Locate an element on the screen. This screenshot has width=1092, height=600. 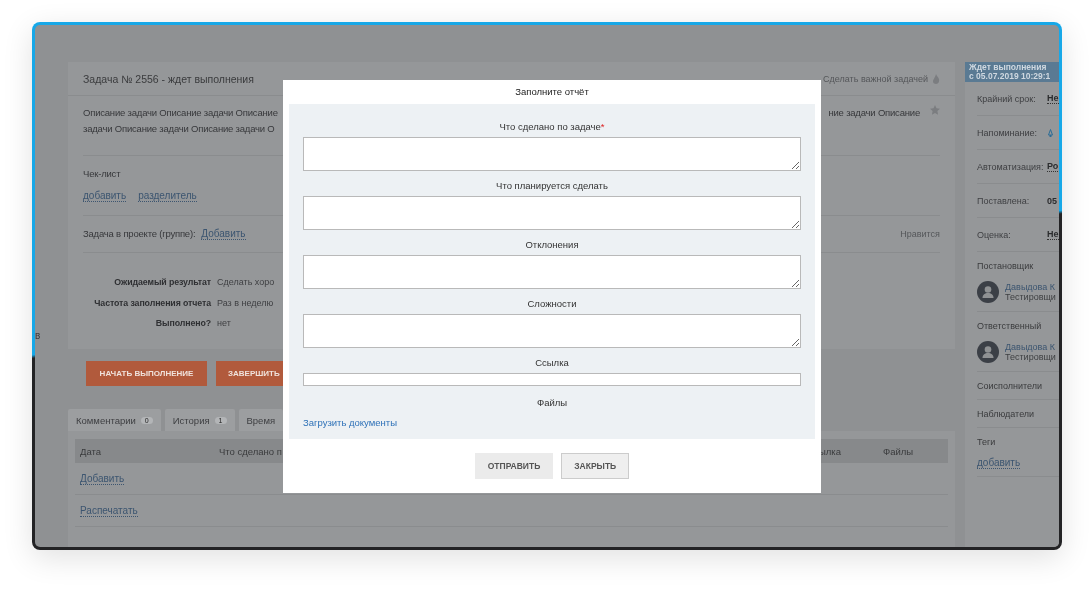
dialog-title: Заполните отчёт is located at coordinates (552, 92).